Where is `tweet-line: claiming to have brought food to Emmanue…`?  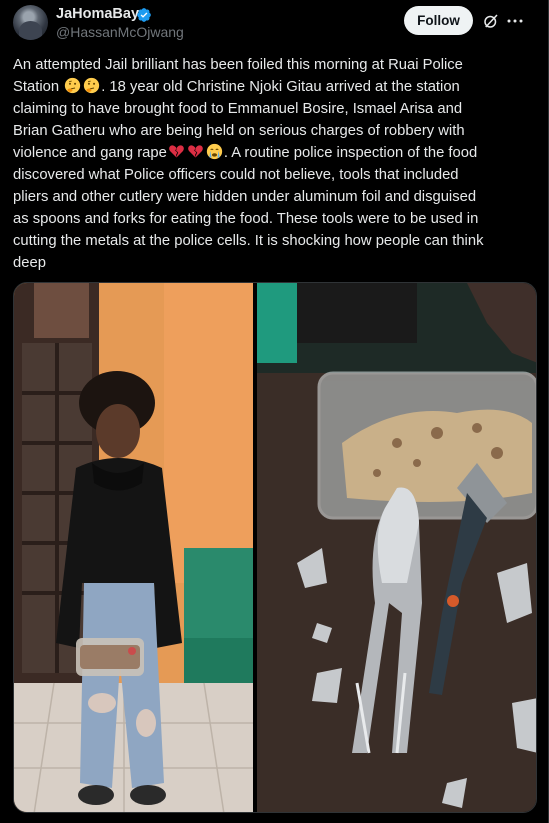
tweet-line: claiming to have brought food to Emmanue… is located at coordinates (238, 109).